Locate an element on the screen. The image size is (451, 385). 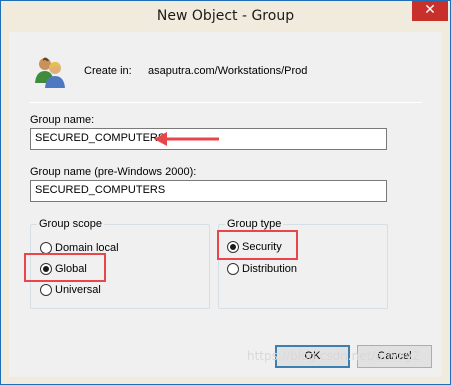
global-highlight-box is located at coordinates (65, 267).